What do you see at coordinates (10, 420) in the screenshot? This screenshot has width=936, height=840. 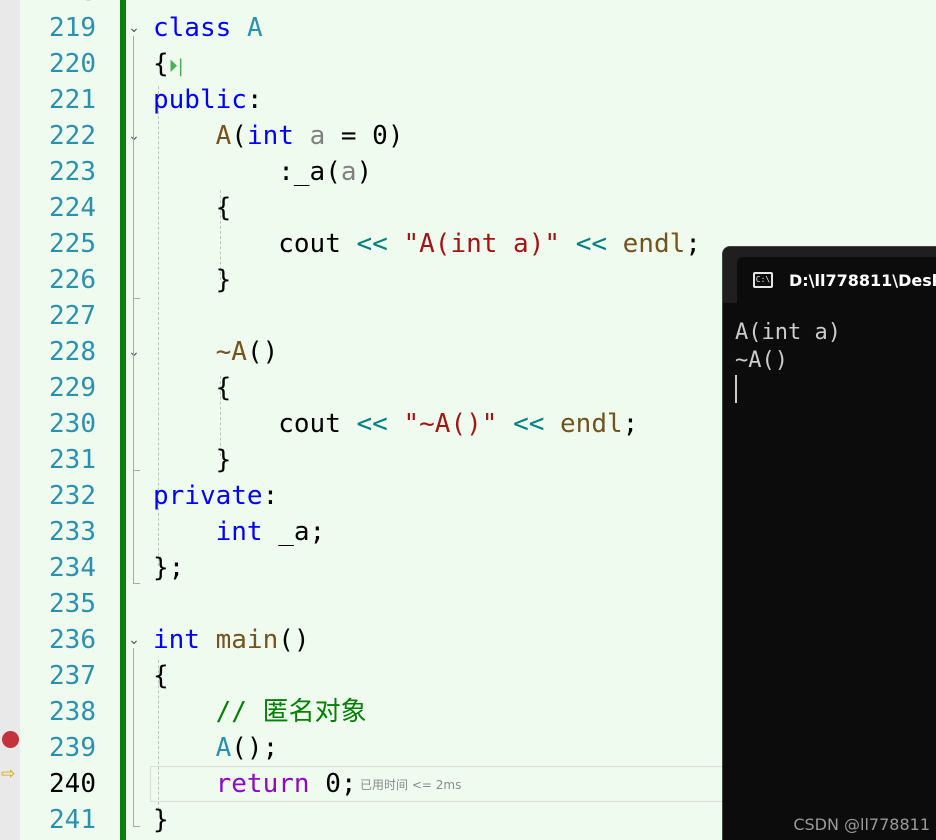 I see `glyph-margin` at bounding box center [10, 420].